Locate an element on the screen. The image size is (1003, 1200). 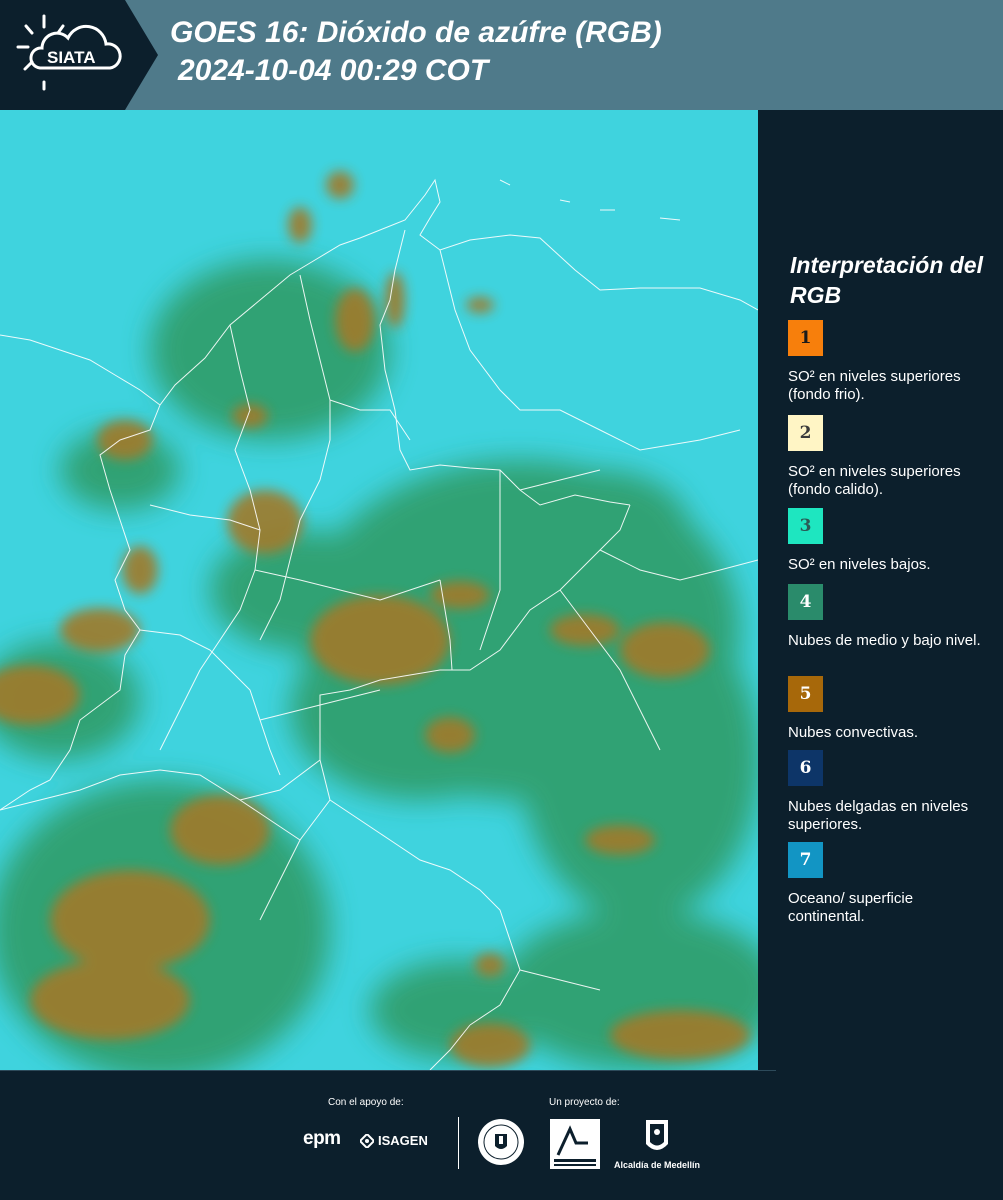
isagen-text: ISAGEN is located at coordinates (403, 1140).